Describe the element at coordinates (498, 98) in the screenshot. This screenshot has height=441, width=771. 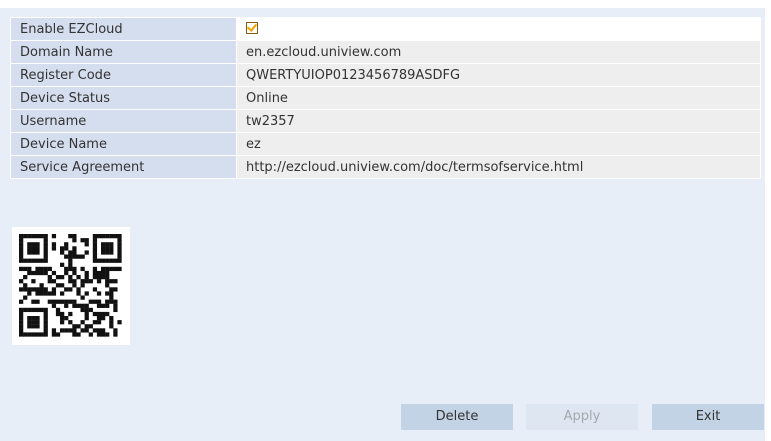
I see `device-status-value: Online` at that location.